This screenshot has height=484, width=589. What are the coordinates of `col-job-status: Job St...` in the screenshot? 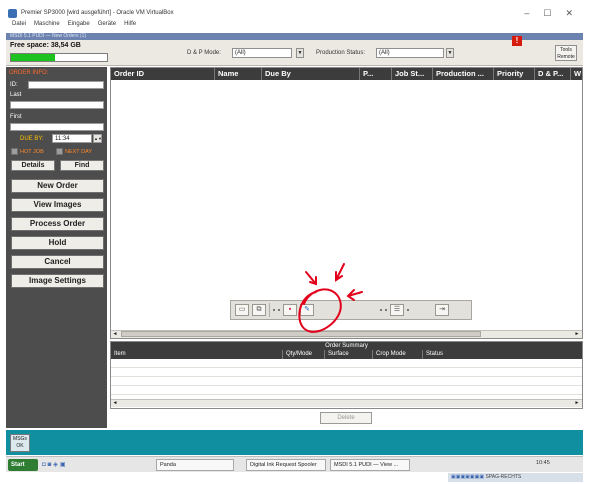 It's located at (412, 74).